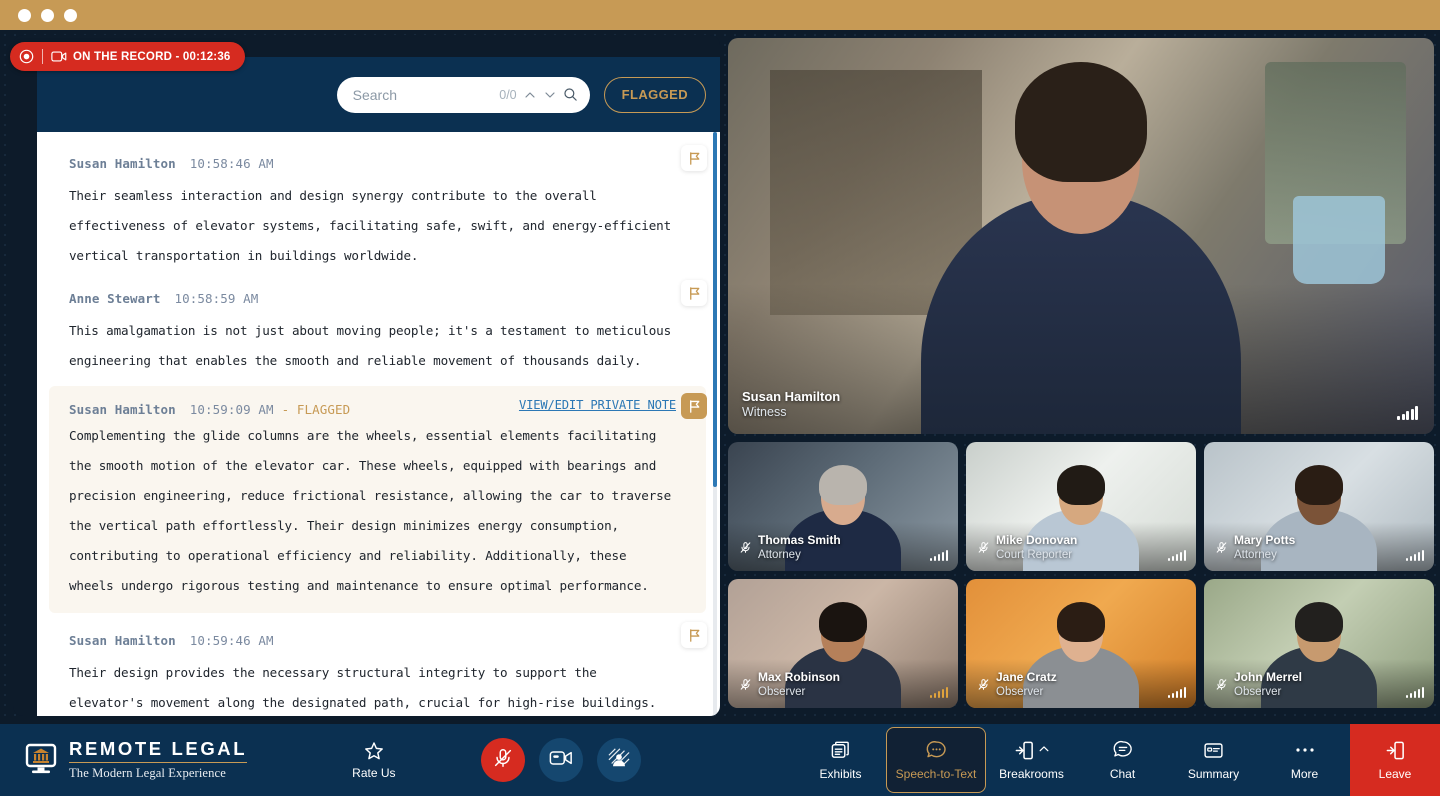  I want to click on share-screen-button, so click(618, 760).